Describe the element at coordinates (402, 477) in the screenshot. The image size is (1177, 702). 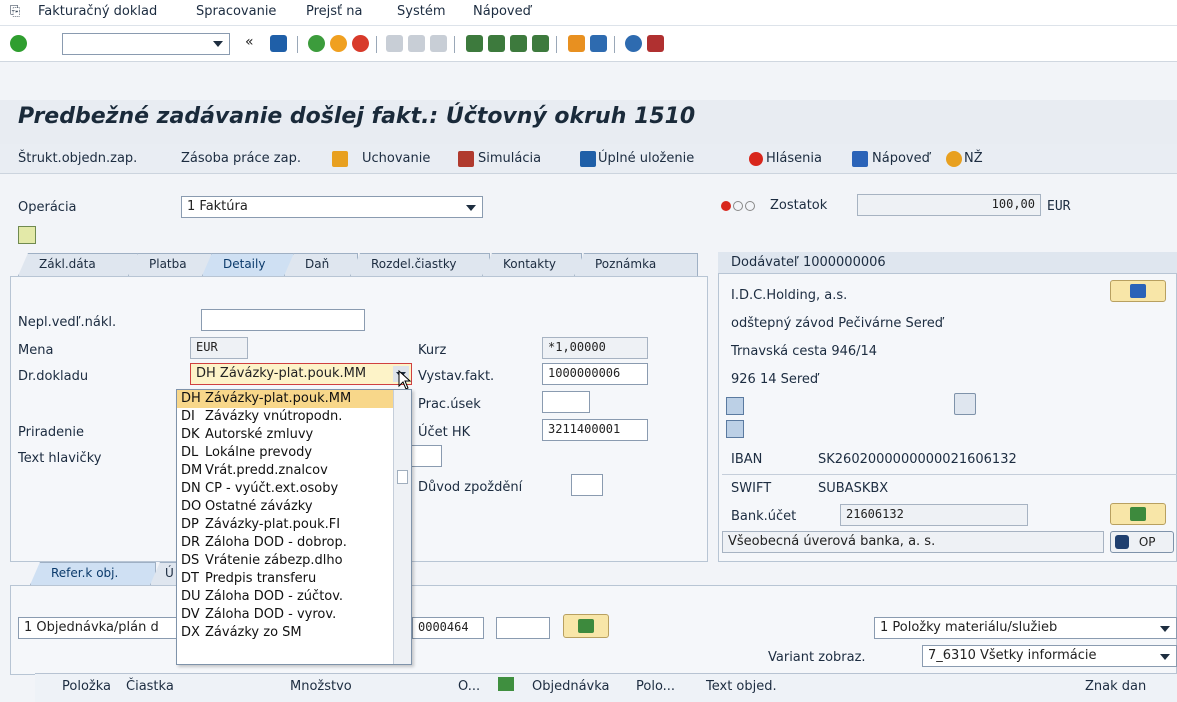
I see `scrollbar-thumb` at that location.